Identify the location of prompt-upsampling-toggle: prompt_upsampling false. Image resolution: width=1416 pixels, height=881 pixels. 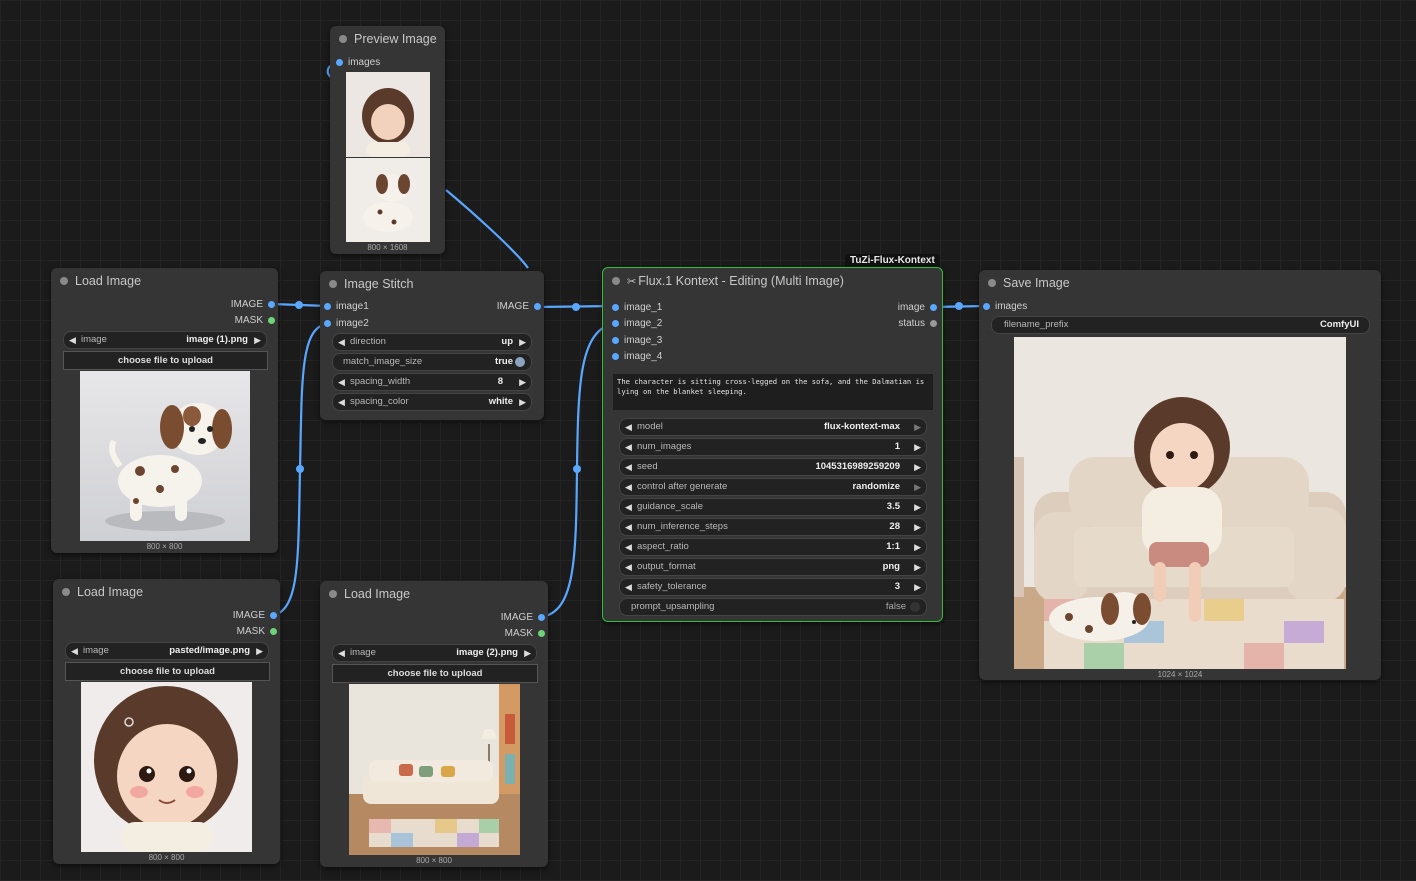
(773, 607).